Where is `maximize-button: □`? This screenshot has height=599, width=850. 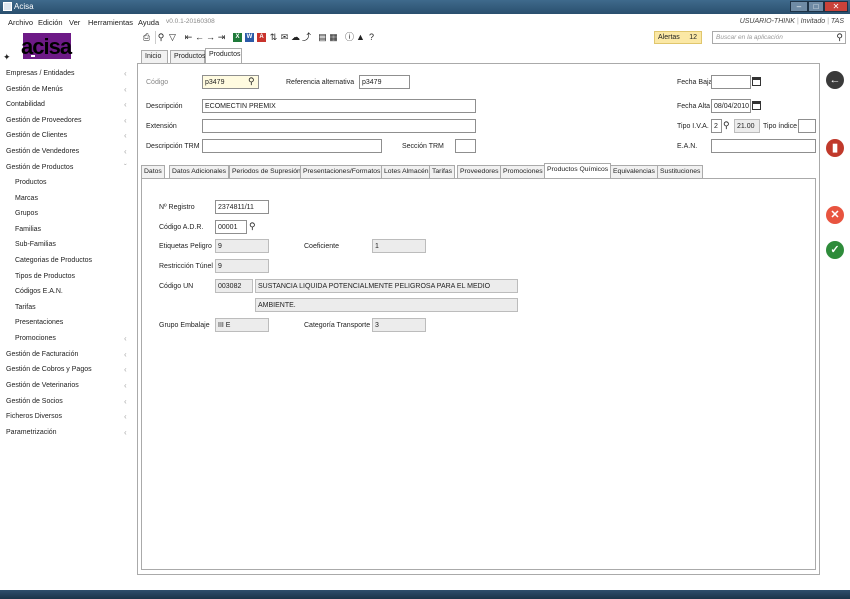 maximize-button: □ is located at coordinates (816, 6).